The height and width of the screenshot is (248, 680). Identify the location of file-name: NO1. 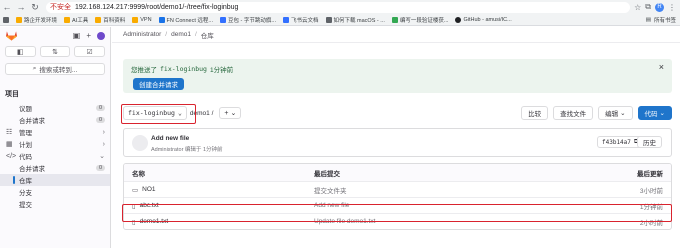
(148, 189).